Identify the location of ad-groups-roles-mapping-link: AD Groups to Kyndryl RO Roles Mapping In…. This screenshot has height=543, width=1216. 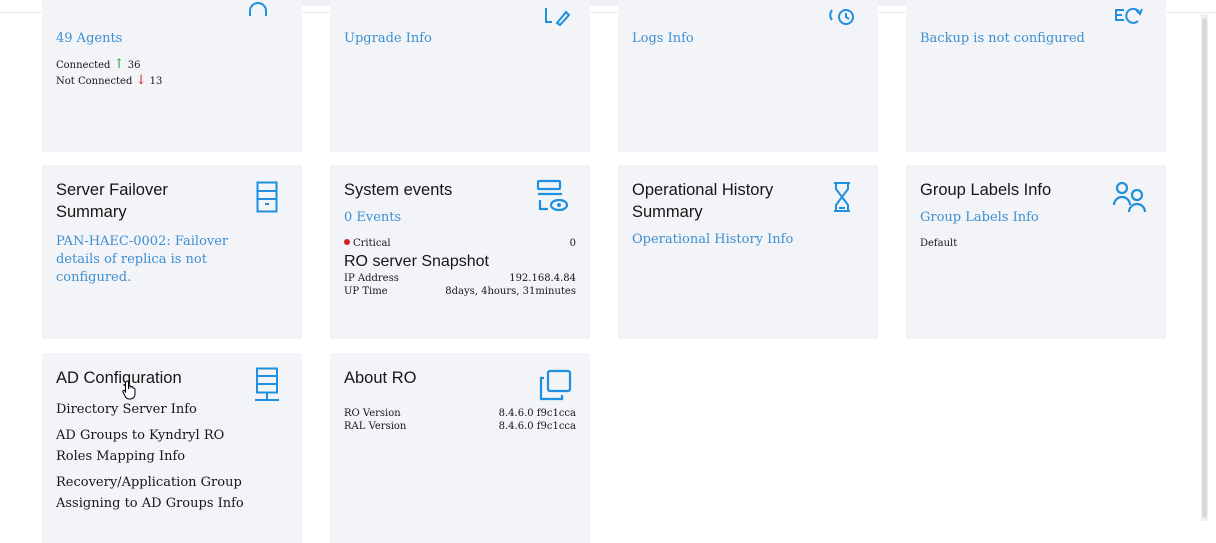
(156, 446).